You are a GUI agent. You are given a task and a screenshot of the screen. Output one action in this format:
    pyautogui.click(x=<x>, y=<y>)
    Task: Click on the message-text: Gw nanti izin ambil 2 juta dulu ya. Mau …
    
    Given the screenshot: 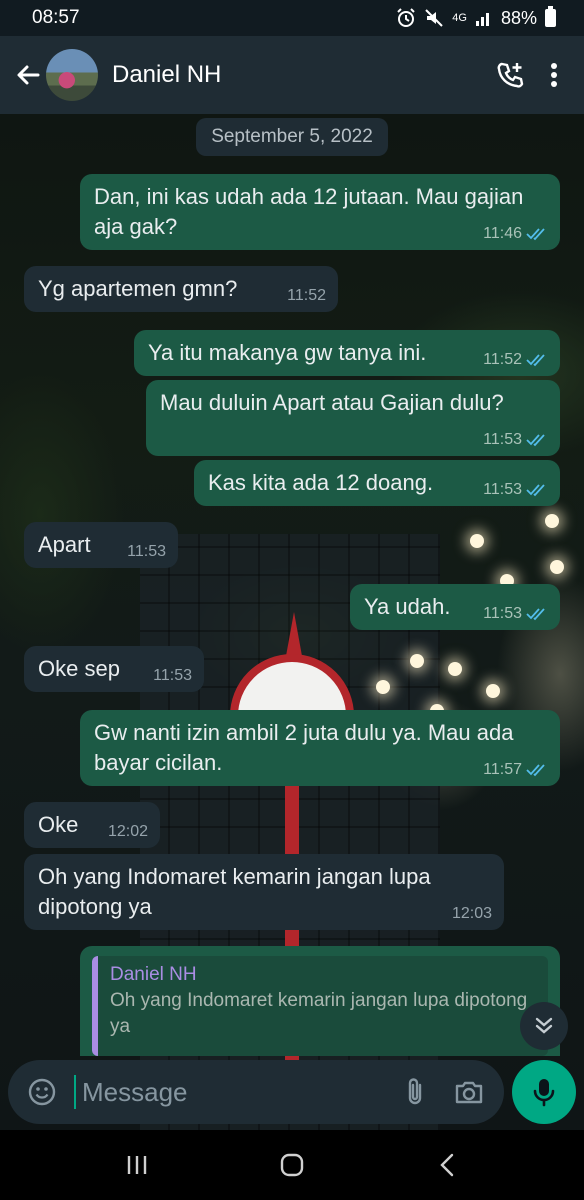 What is the action you would take?
    pyautogui.click(x=304, y=747)
    